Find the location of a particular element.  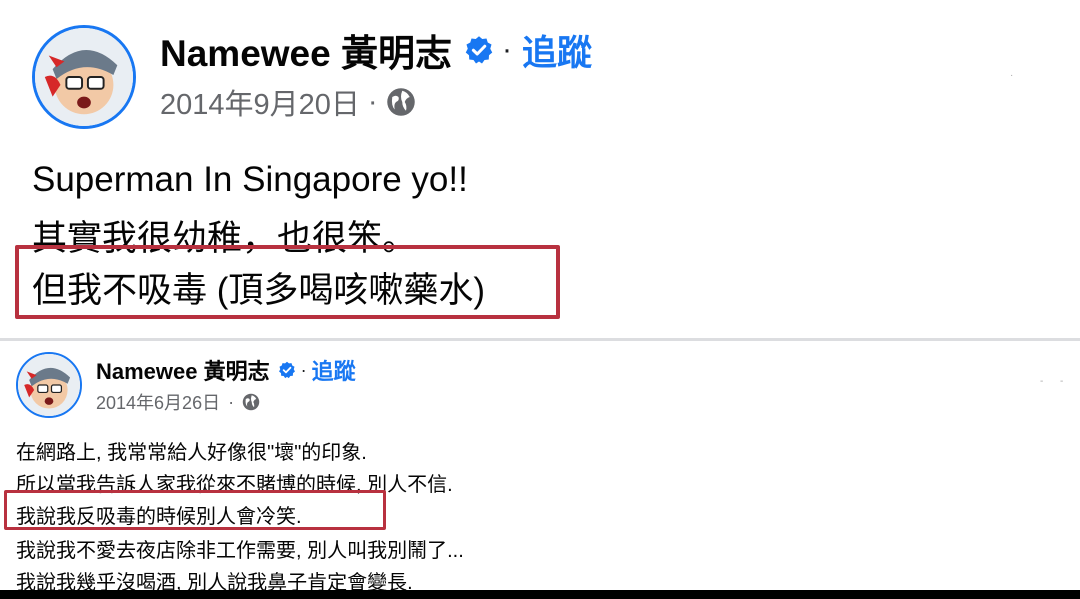

post-text-line: 在網路上, 我常常給人好像很"壞"的印象. is located at coordinates (191, 453).